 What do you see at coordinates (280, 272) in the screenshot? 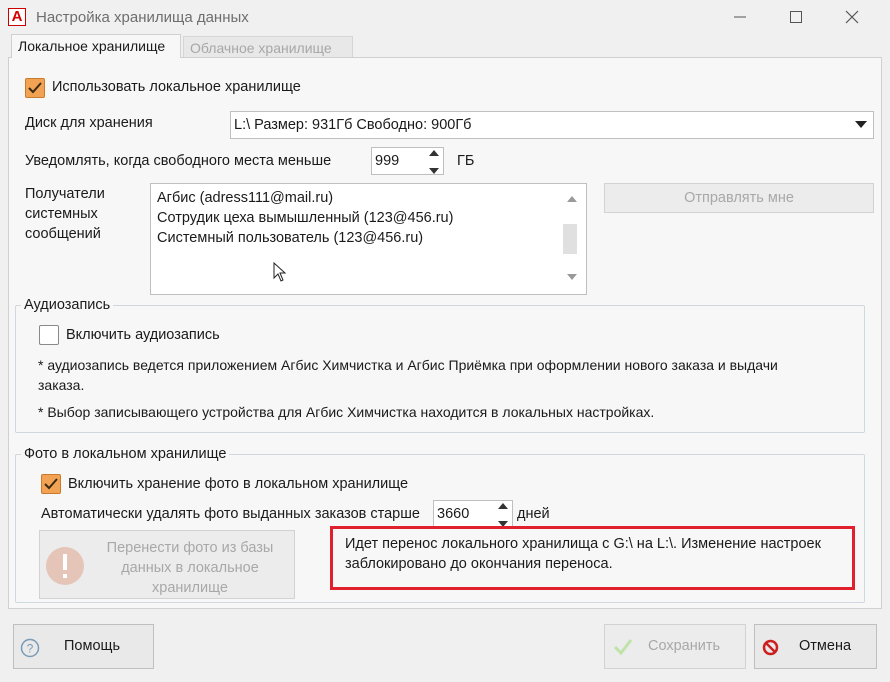
I see `mouse-cursor-icon` at bounding box center [280, 272].